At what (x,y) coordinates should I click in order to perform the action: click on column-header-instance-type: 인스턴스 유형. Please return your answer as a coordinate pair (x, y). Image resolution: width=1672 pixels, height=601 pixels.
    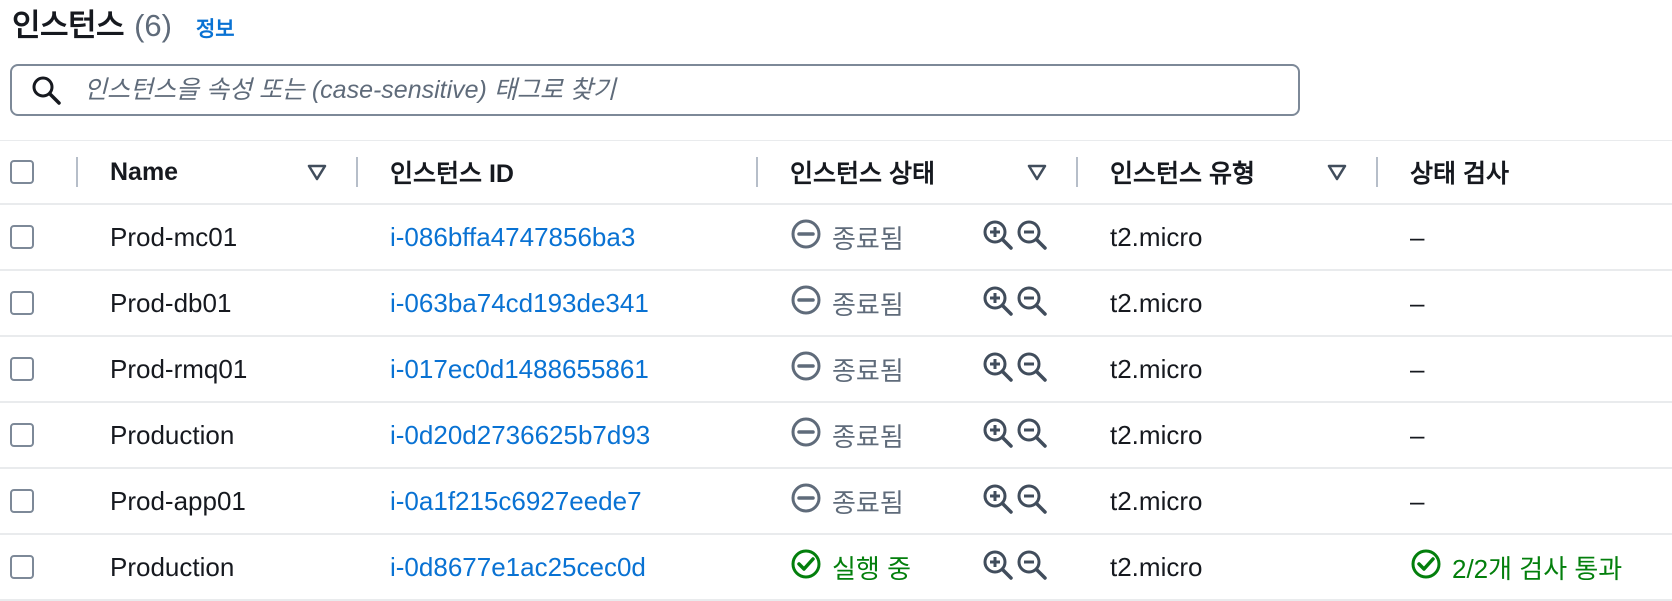
    Looking at the image, I should click on (1182, 172).